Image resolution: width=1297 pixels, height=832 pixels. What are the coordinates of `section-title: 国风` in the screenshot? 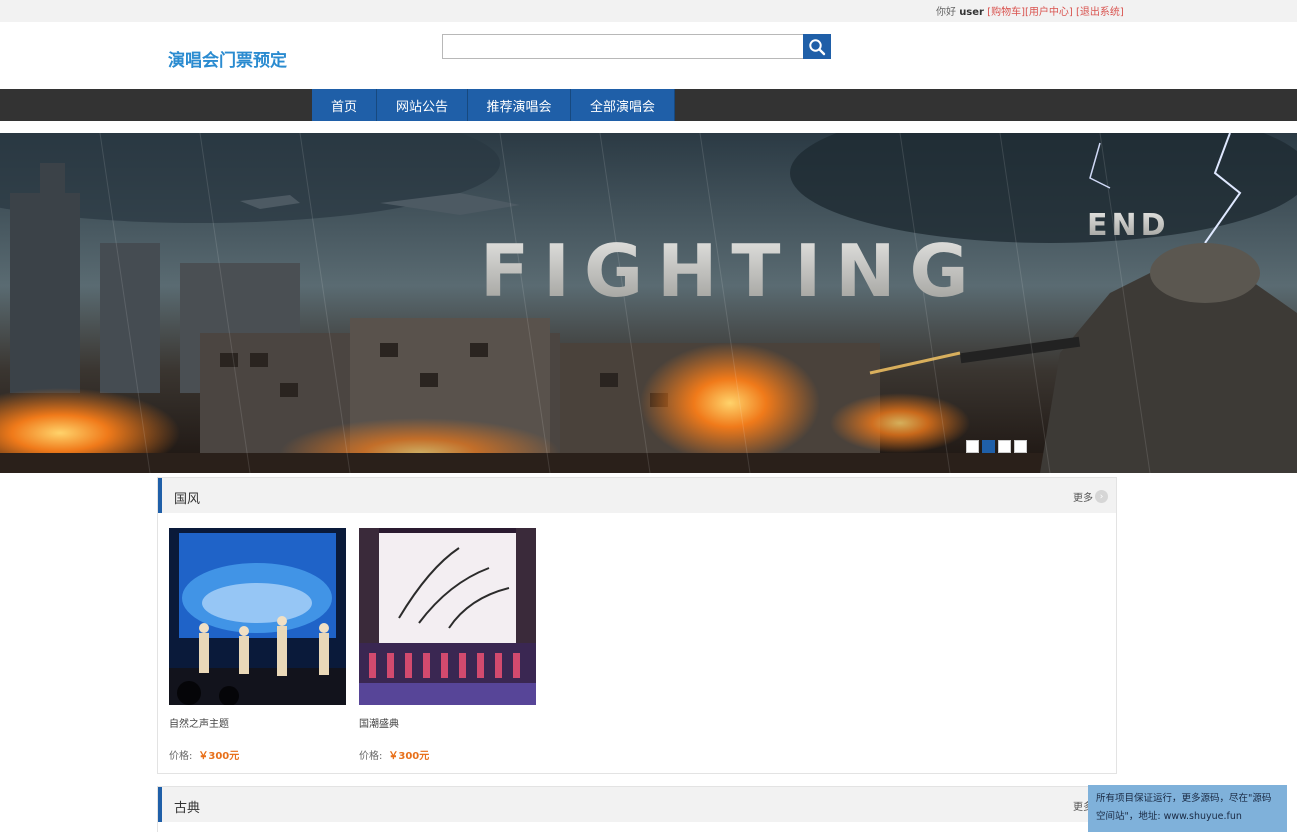 It's located at (187, 499).